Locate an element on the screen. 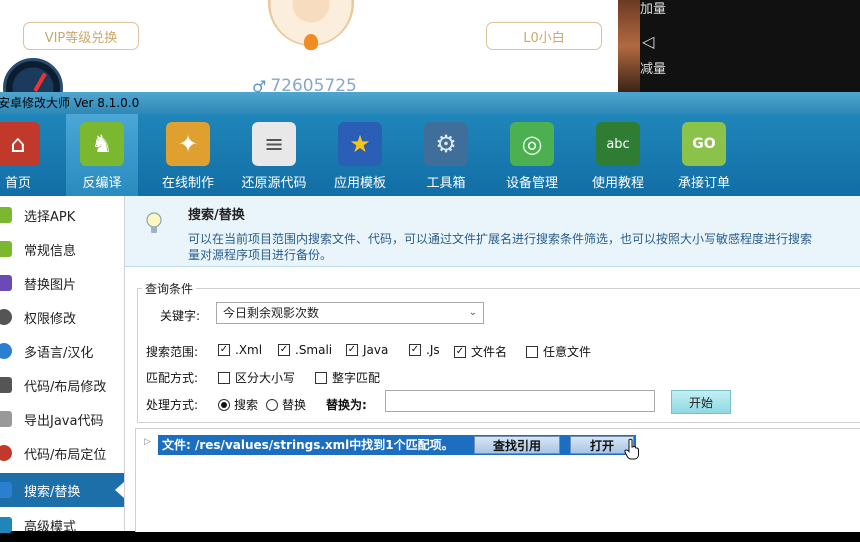 The height and width of the screenshot is (542, 860). sidebar-item-label: 导出Java代码 is located at coordinates (64, 421).